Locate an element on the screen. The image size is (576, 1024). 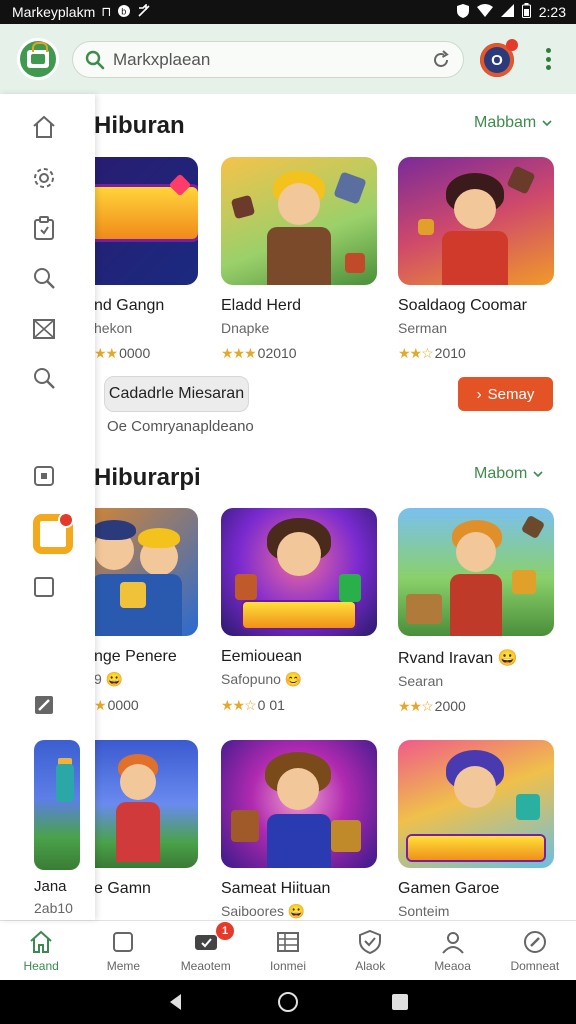
nav-item-alaok: Alaok is located at coordinates (370, 950).